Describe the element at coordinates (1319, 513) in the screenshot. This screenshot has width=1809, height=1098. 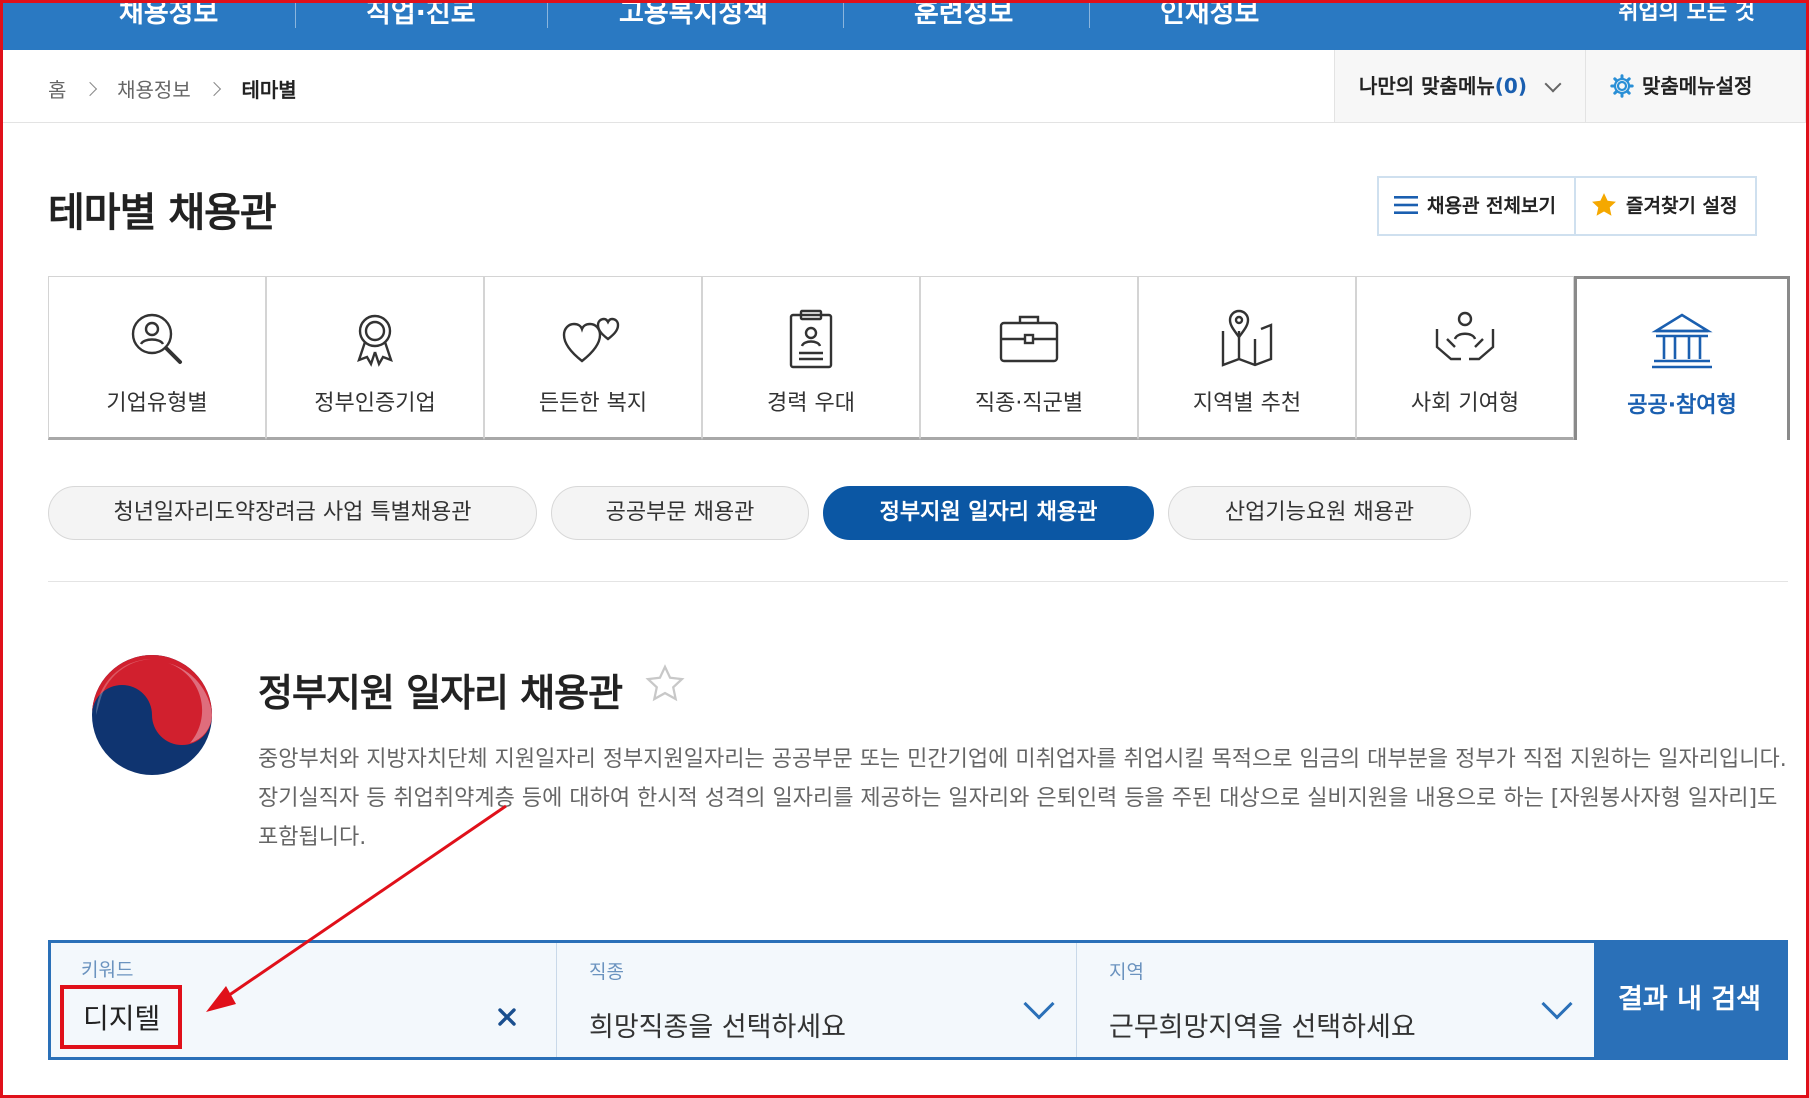
I see `pill-industrial-personnel: 산업기능요원 채용관` at that location.